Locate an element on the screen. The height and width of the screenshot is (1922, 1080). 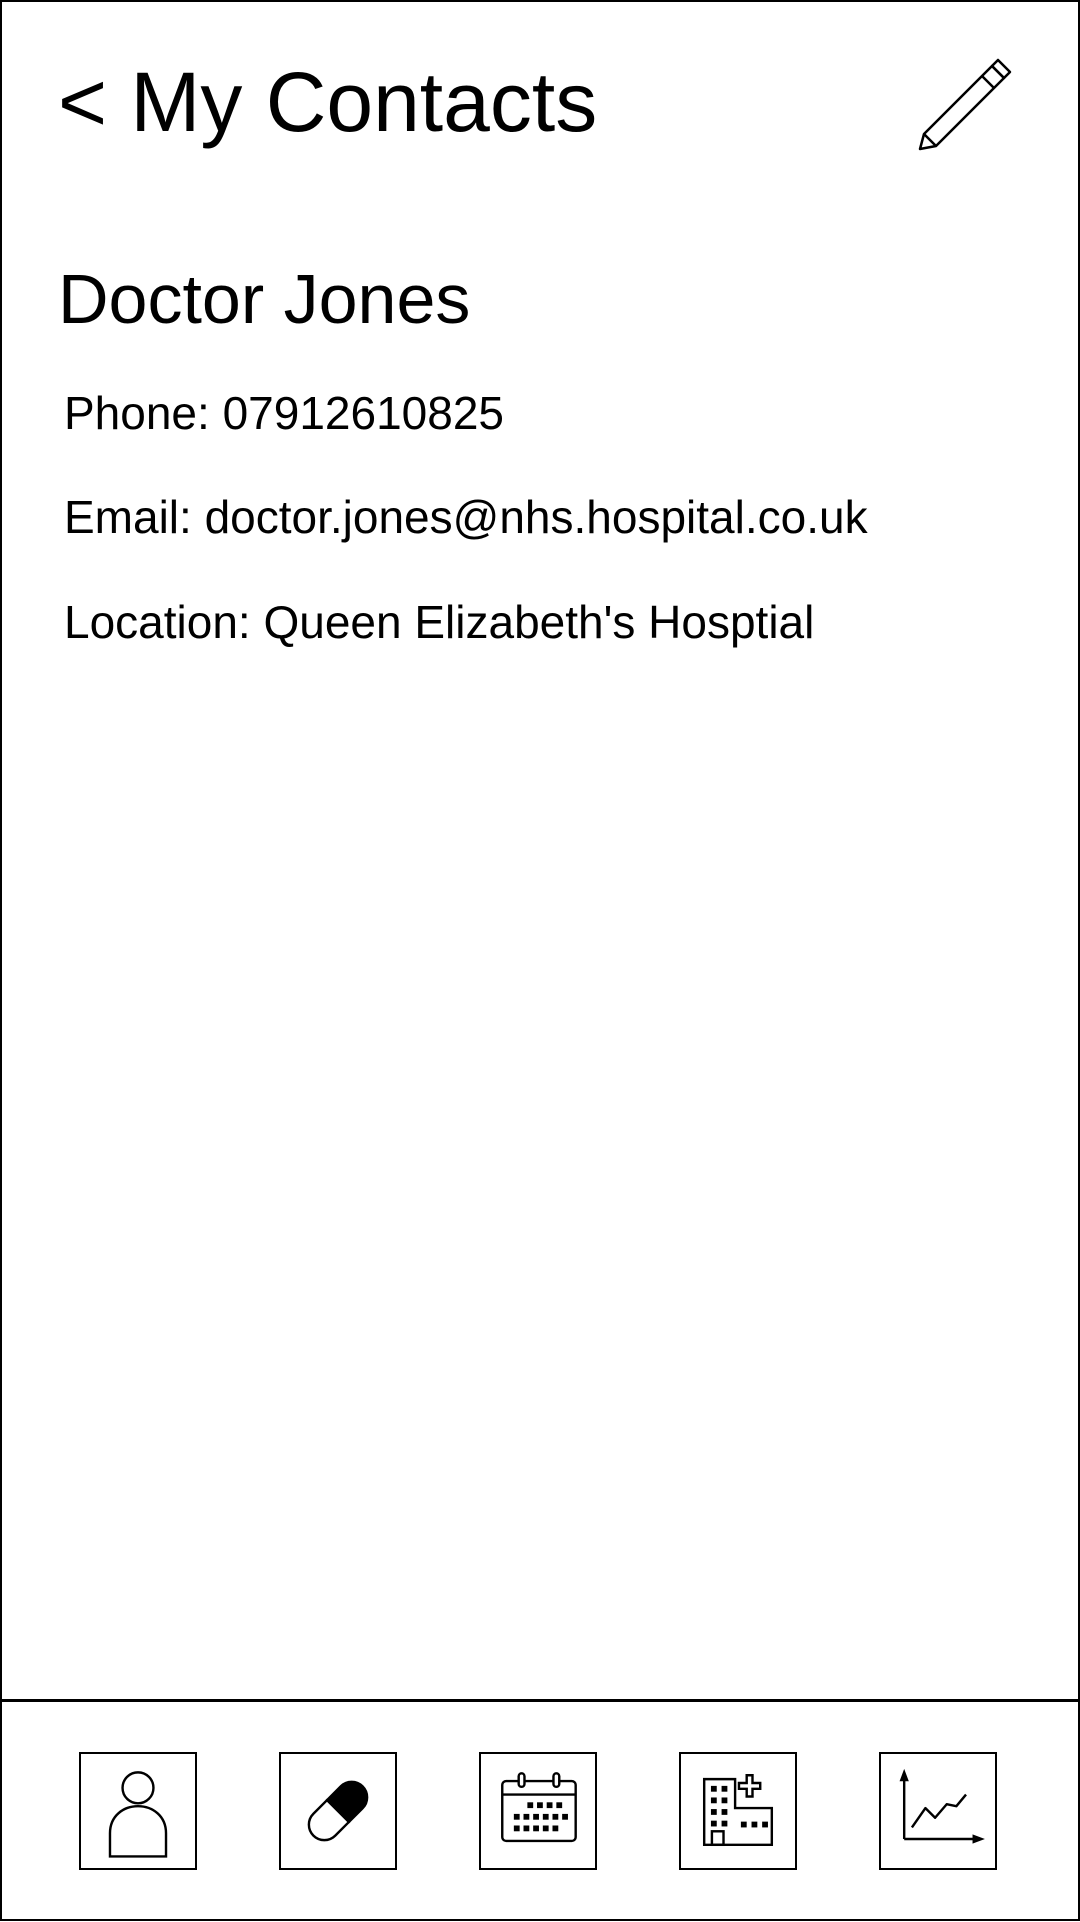
back-to-contacts-link: < My Contacts is located at coordinates (327, 102).